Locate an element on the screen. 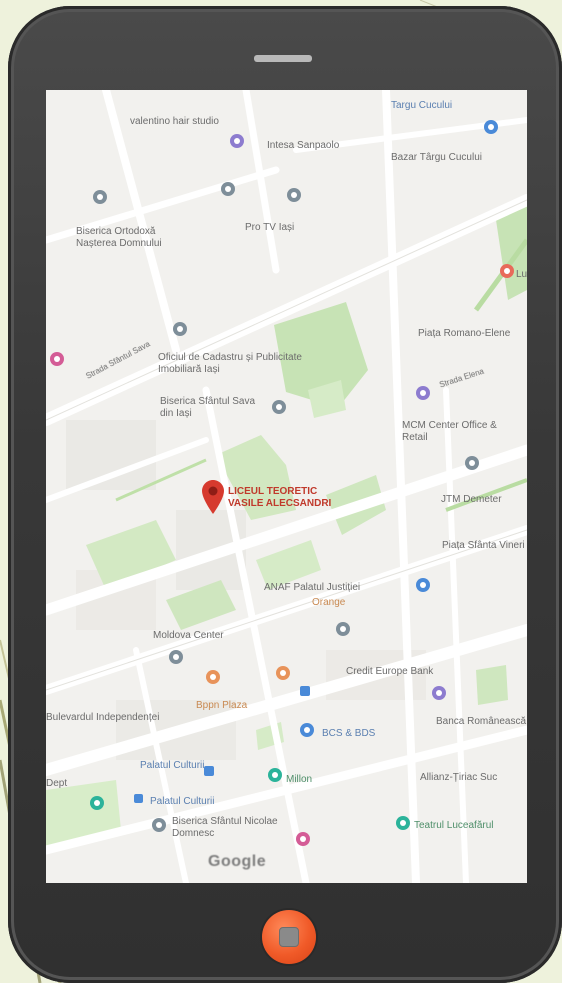 The image size is (562, 983). phone-speaker is located at coordinates (283, 58).